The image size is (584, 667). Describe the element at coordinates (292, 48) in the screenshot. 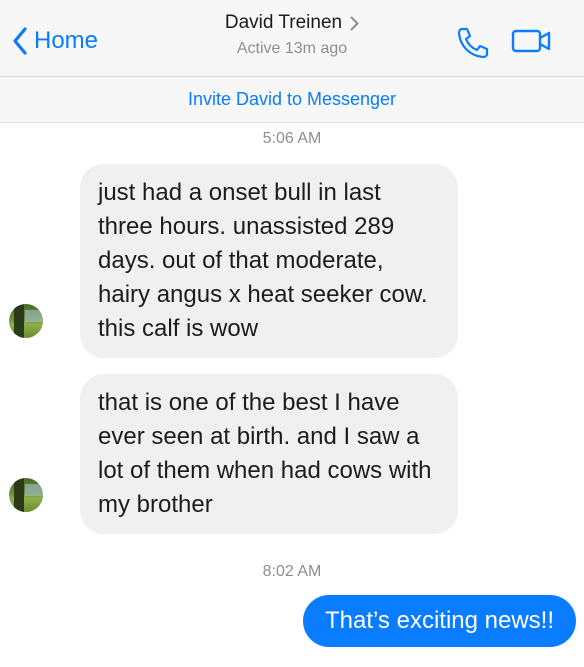

I see `active-status: Active 13m ago` at that location.